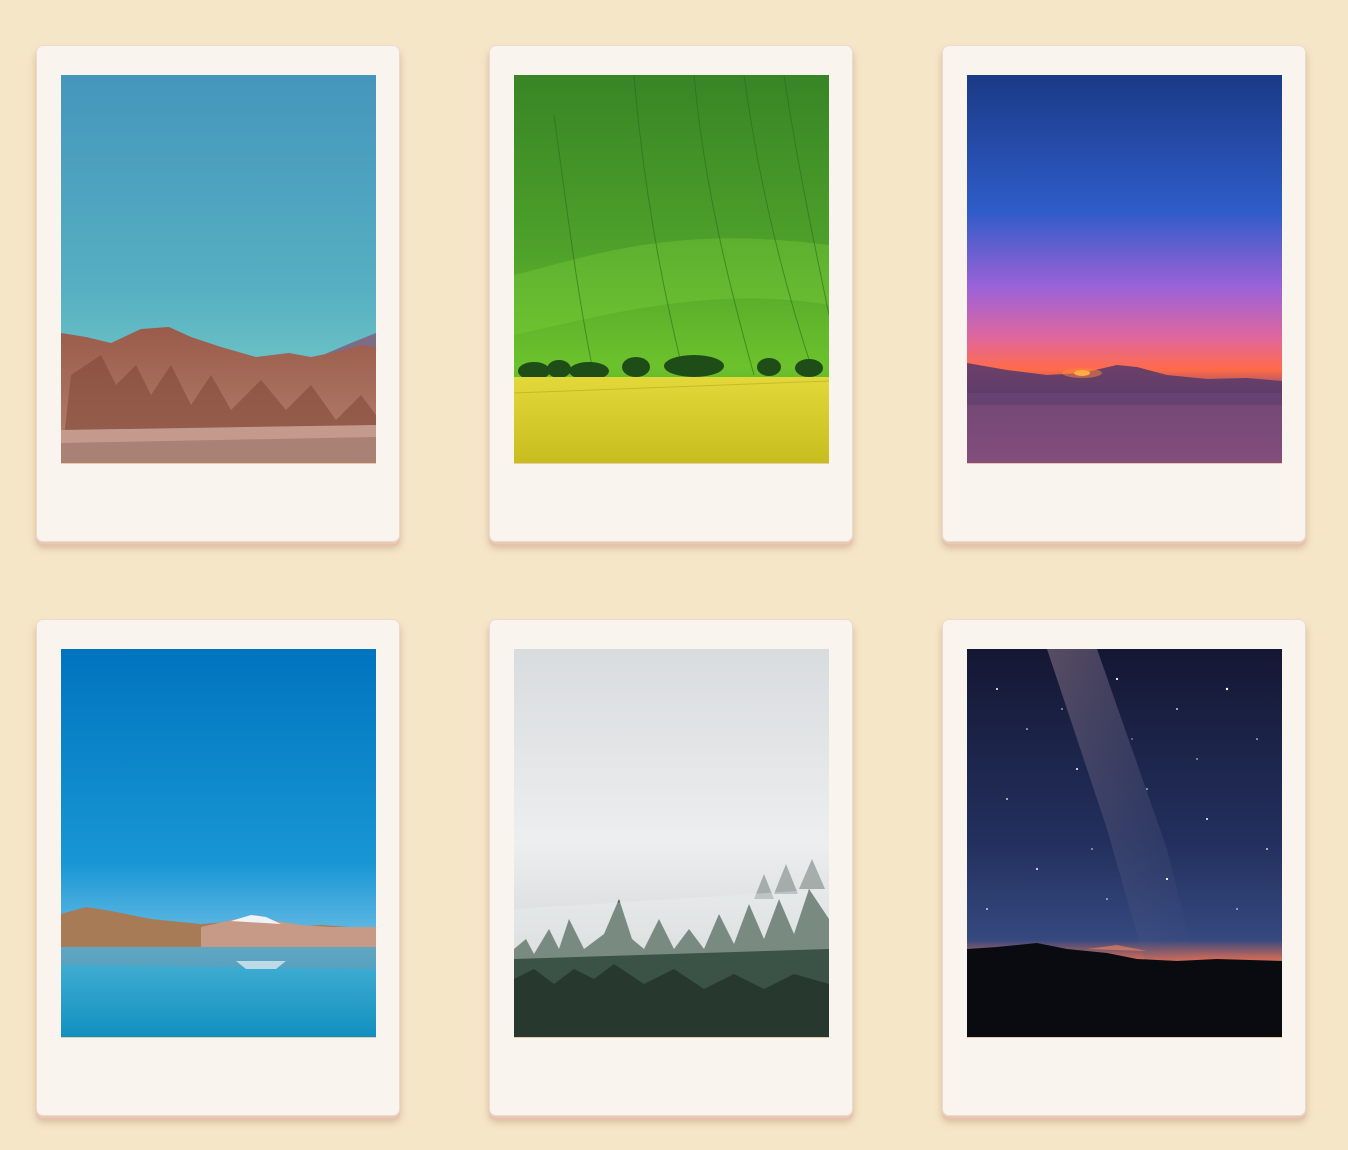 Image resolution: width=1348 pixels, height=1150 pixels. Describe the element at coordinates (218, 269) in the screenshot. I see `photo-desert-mountains` at that location.